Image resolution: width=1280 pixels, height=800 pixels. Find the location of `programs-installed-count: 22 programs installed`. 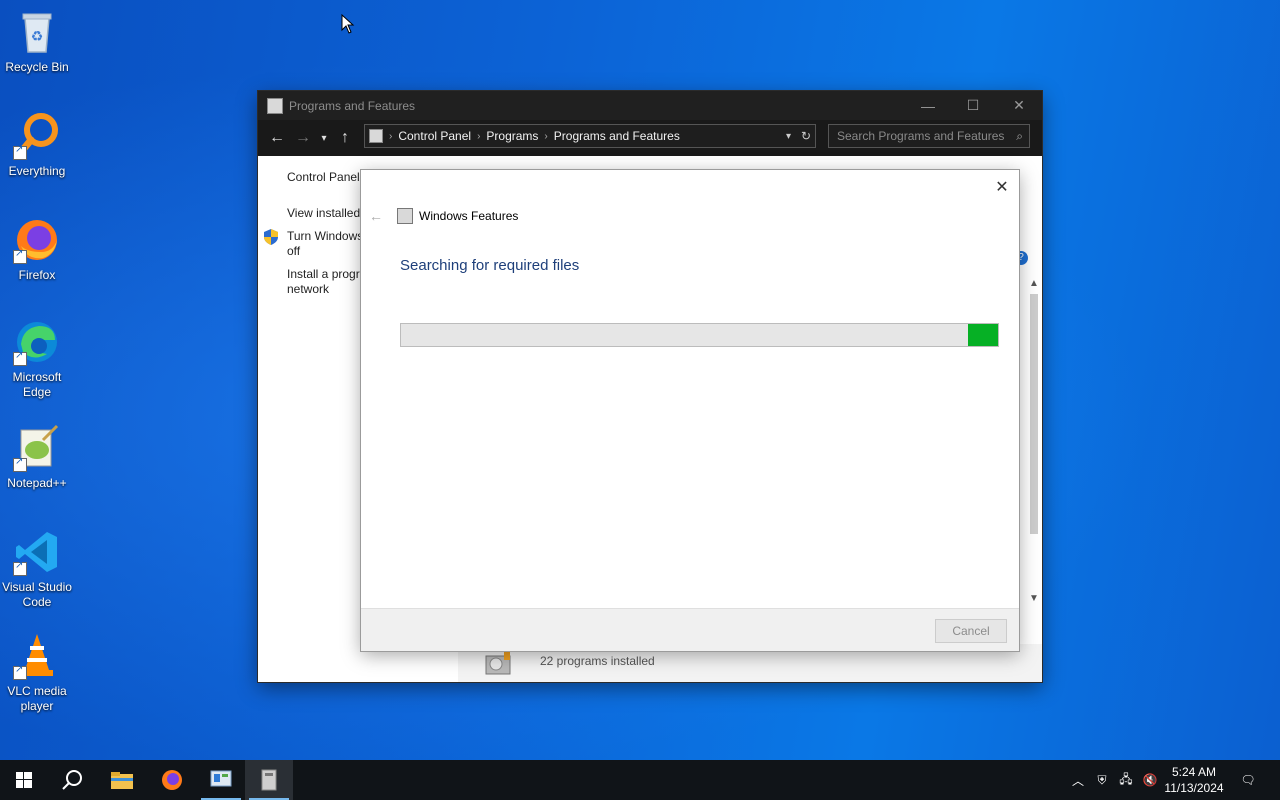

programs-installed-count: 22 programs installed is located at coordinates (597, 661).